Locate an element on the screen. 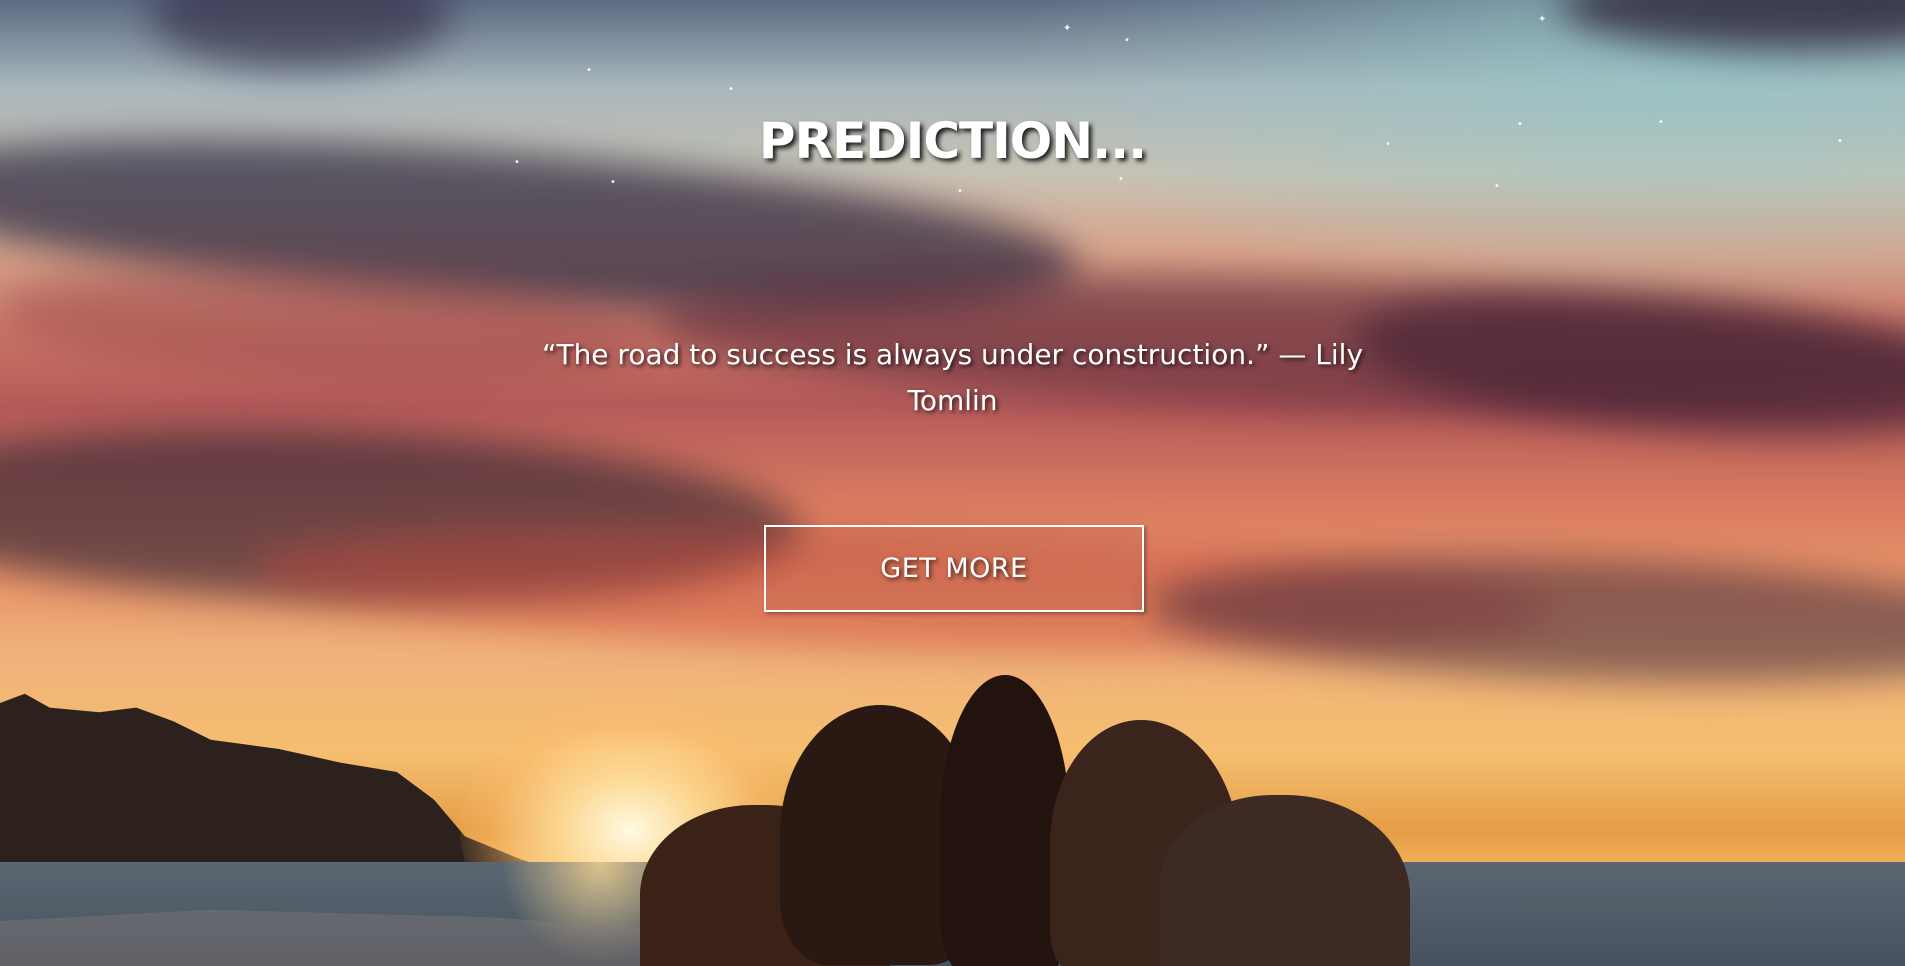  get-more-button: GET MORE is located at coordinates (954, 568).